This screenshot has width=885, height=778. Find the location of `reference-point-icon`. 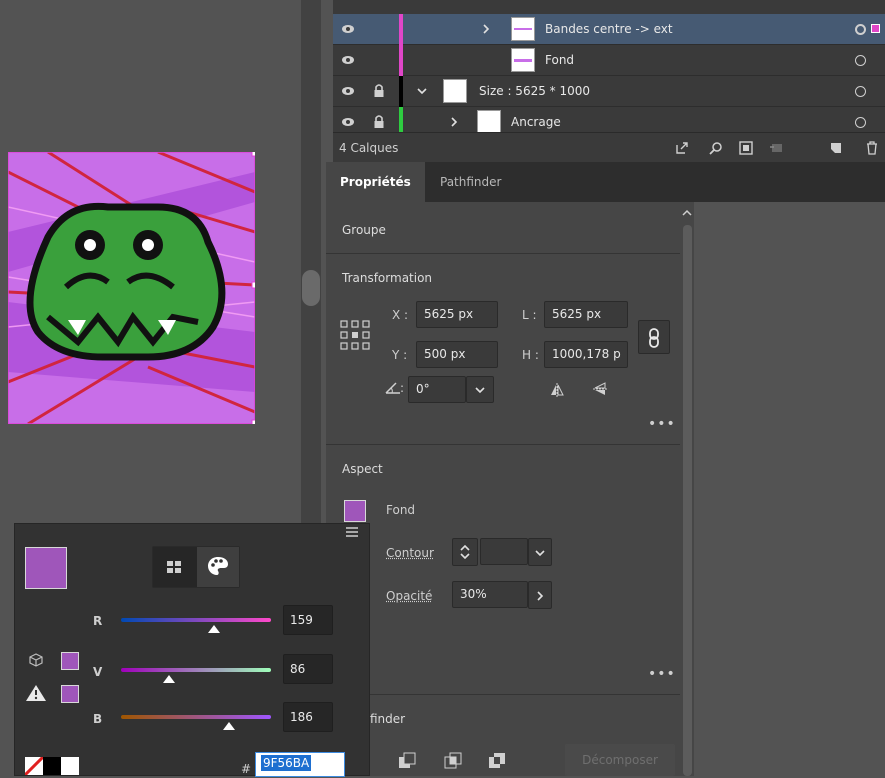

reference-point-icon is located at coordinates (355, 335).